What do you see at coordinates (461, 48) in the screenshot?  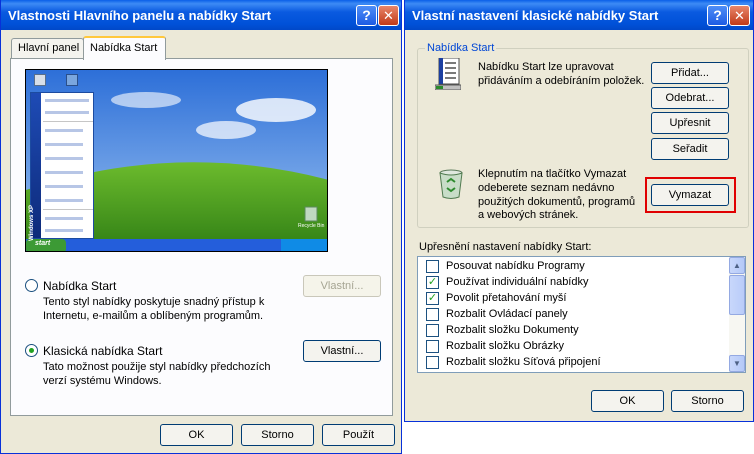 I see `group-title: Nabídka Start` at bounding box center [461, 48].